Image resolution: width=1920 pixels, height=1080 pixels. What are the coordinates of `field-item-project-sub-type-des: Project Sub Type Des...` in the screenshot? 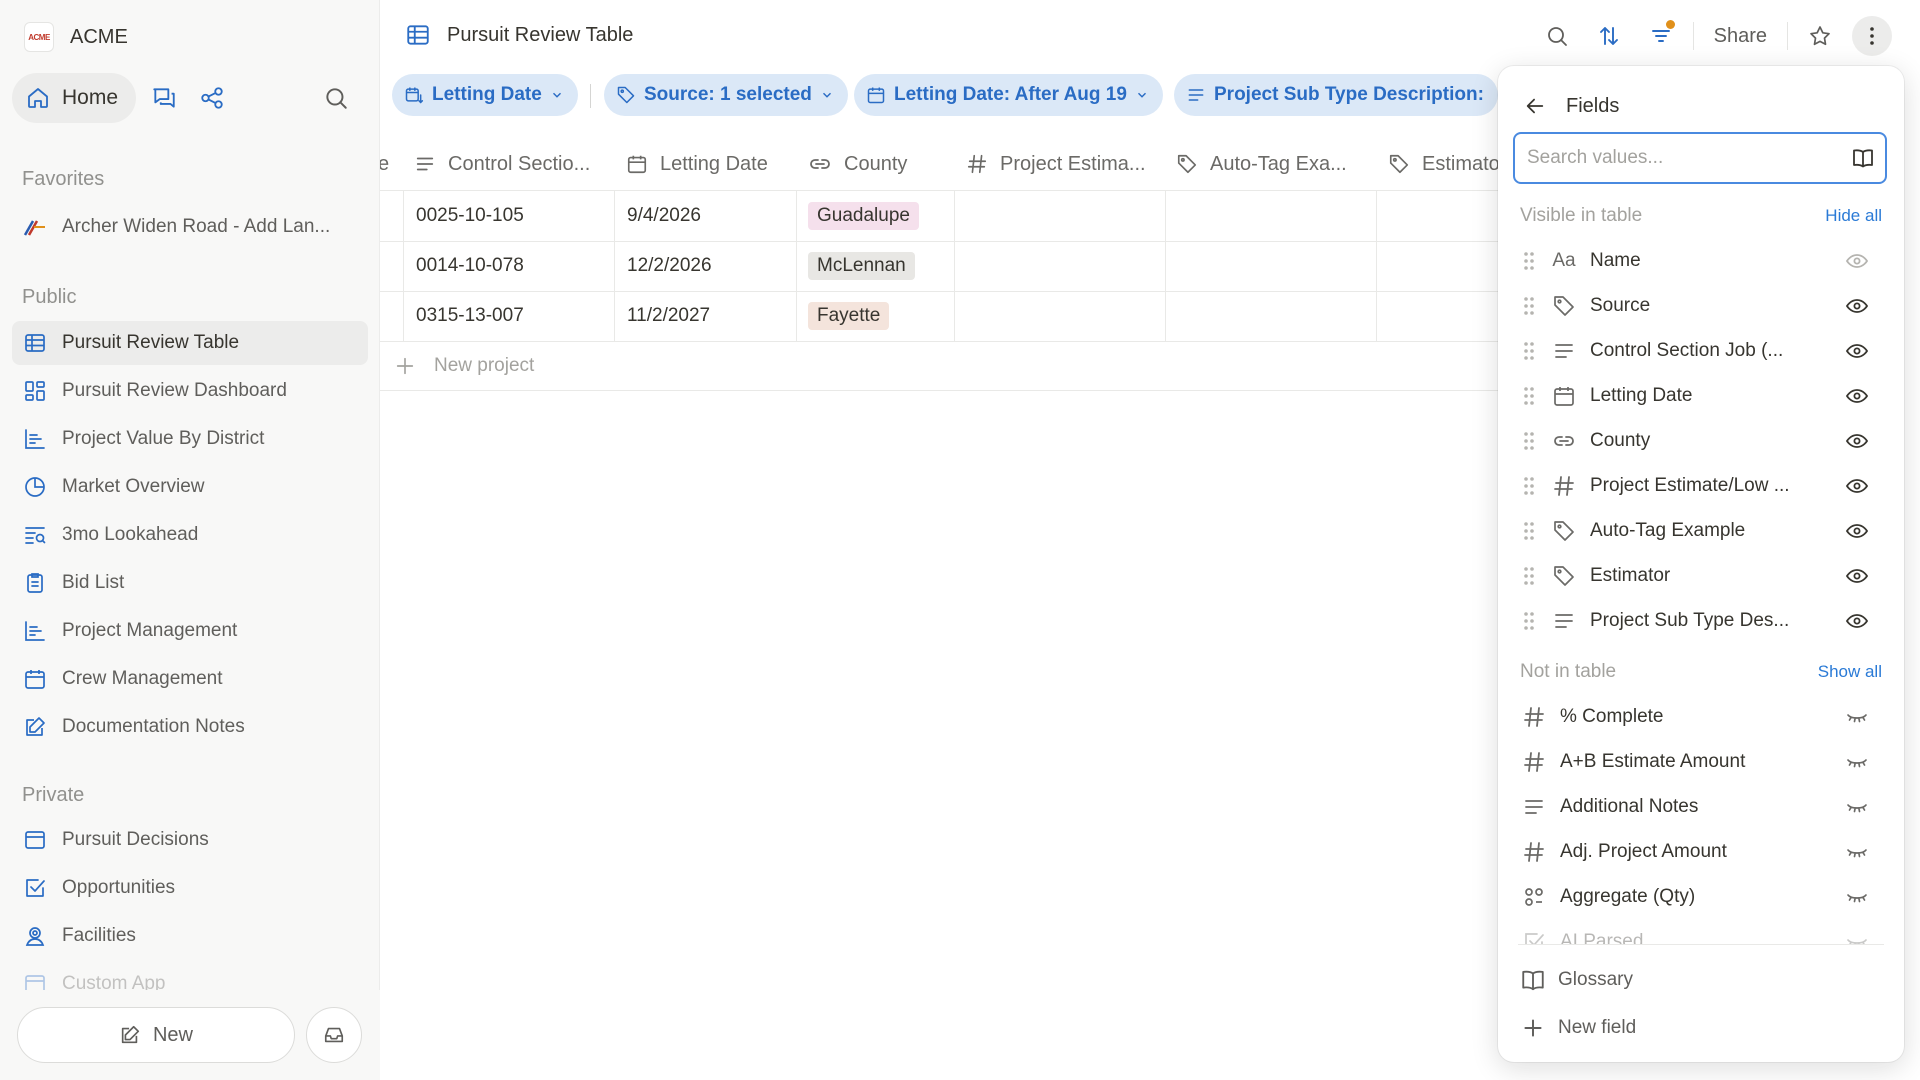 It's located at (1701, 620).